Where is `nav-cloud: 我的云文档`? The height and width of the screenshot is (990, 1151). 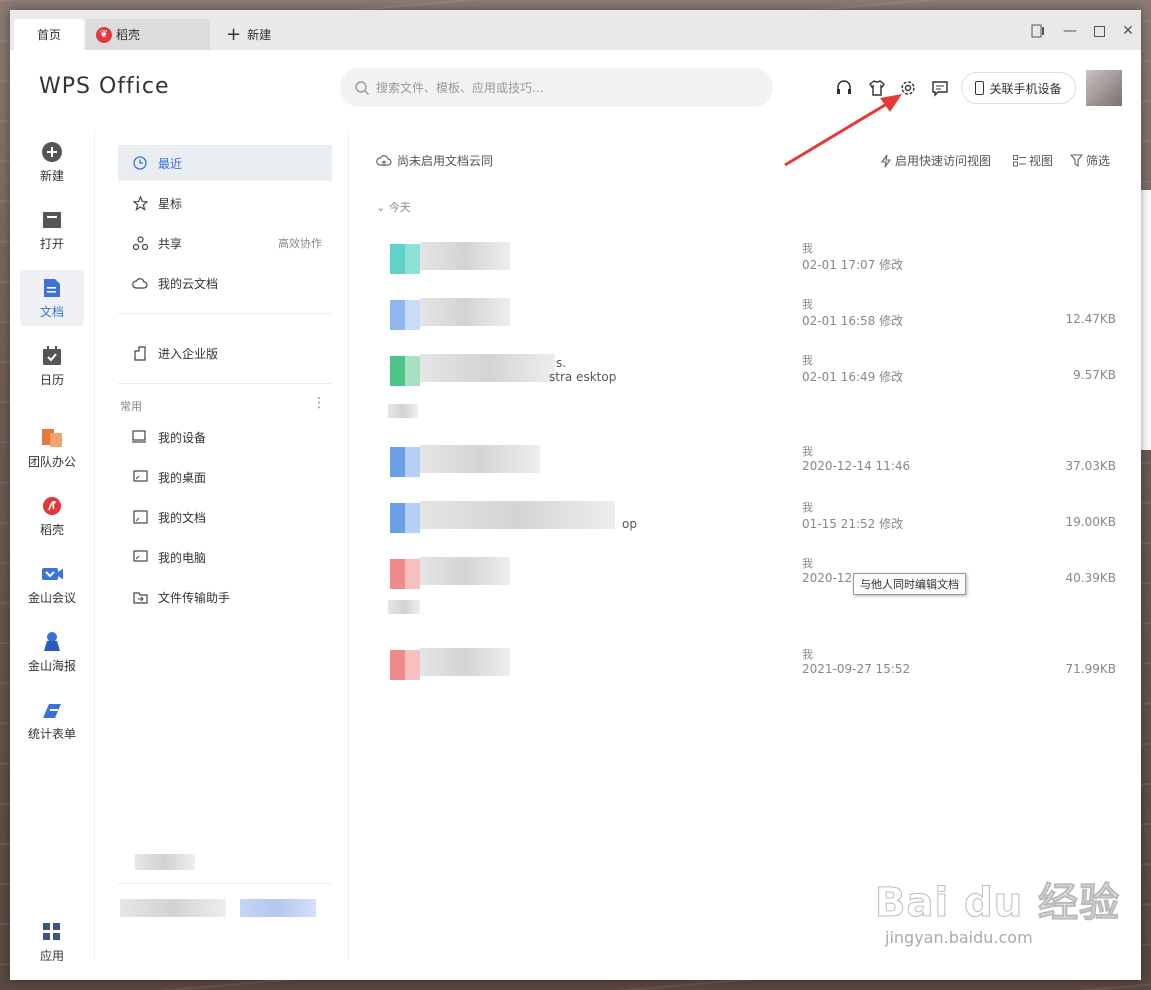
nav-cloud: 我的云文档 is located at coordinates (225, 283).